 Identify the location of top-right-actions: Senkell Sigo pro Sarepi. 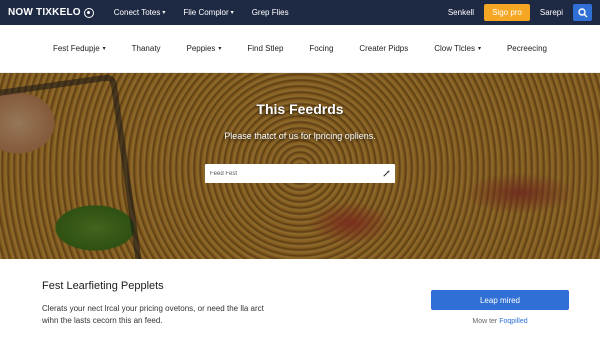
(520, 12).